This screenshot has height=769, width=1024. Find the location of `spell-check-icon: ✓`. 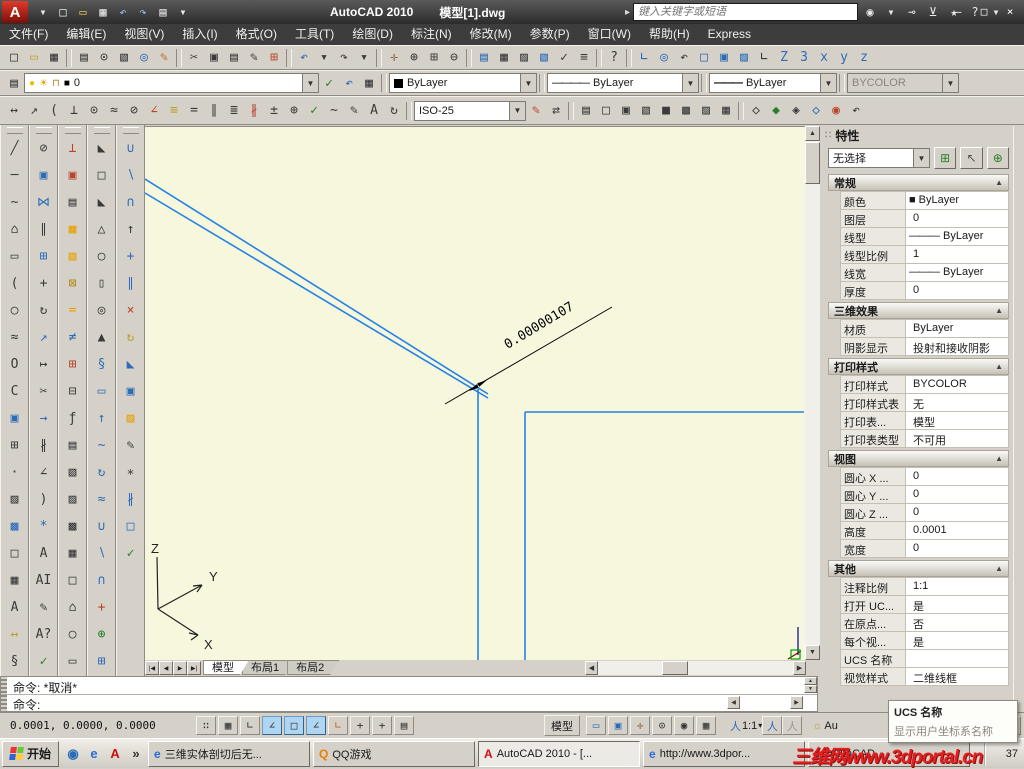

spell-check-icon: ✓ is located at coordinates (44, 661).